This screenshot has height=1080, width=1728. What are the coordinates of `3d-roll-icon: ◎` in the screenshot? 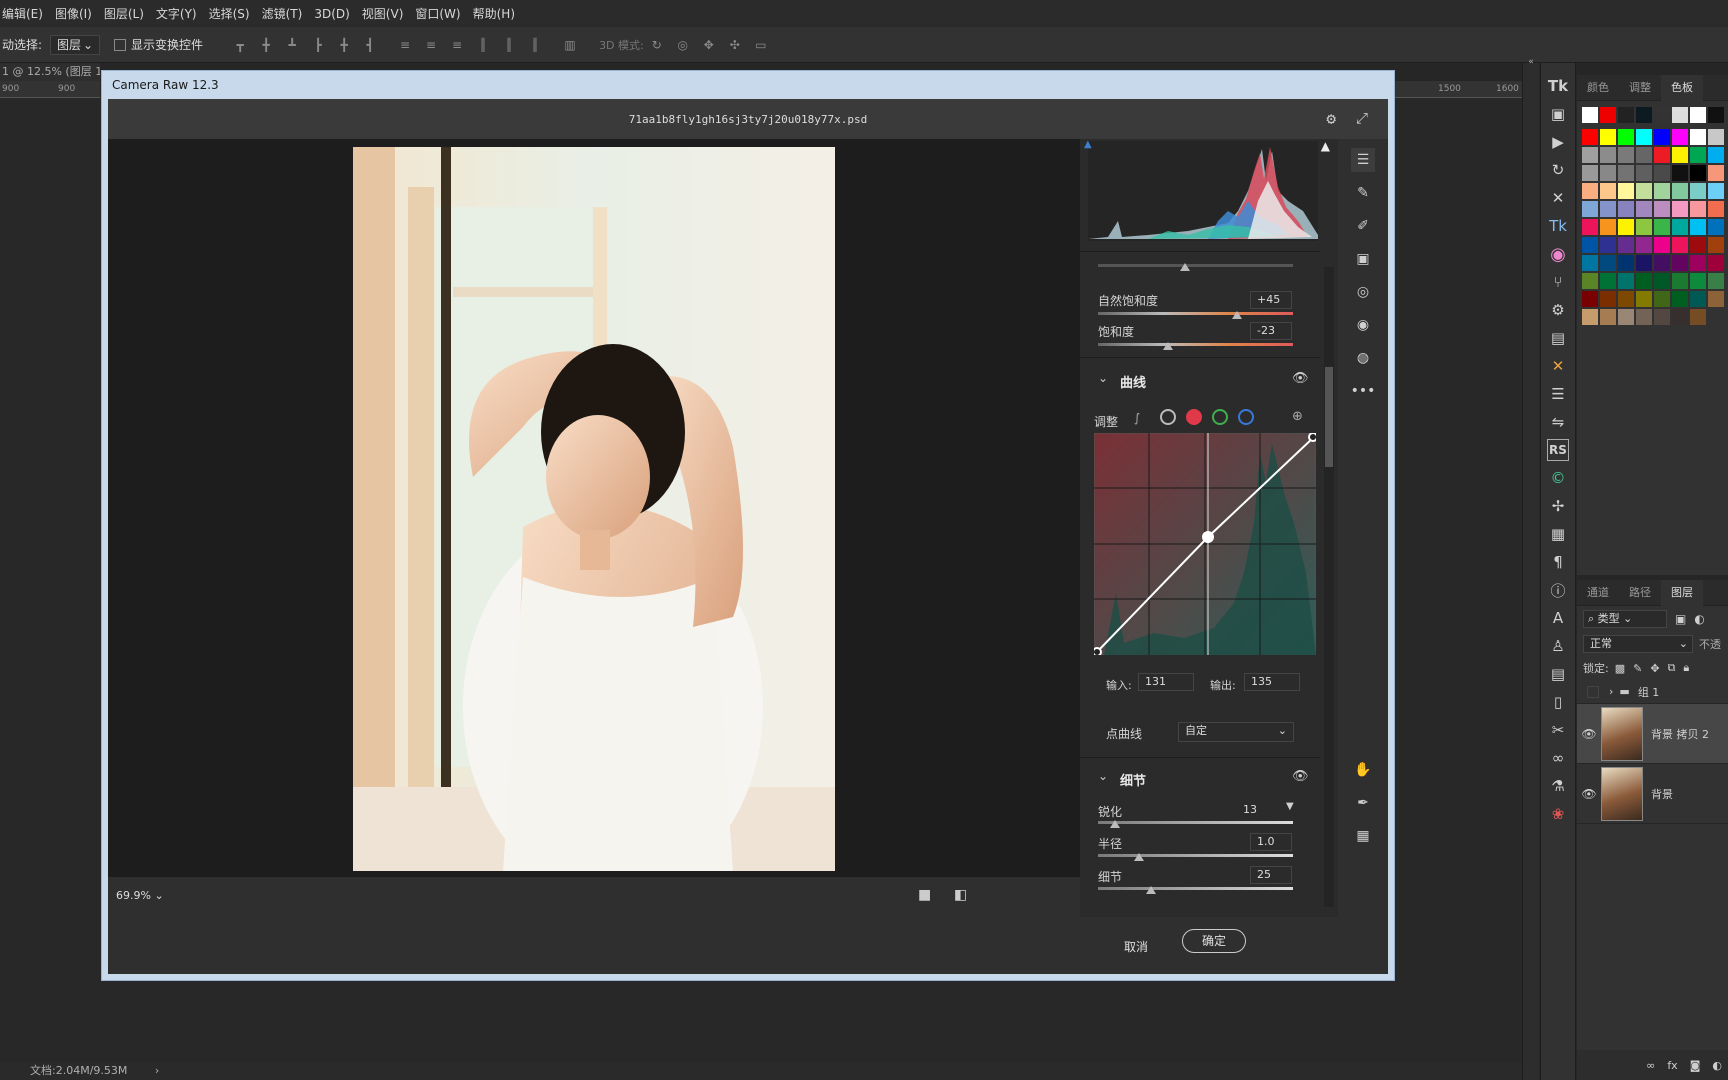 It's located at (683, 45).